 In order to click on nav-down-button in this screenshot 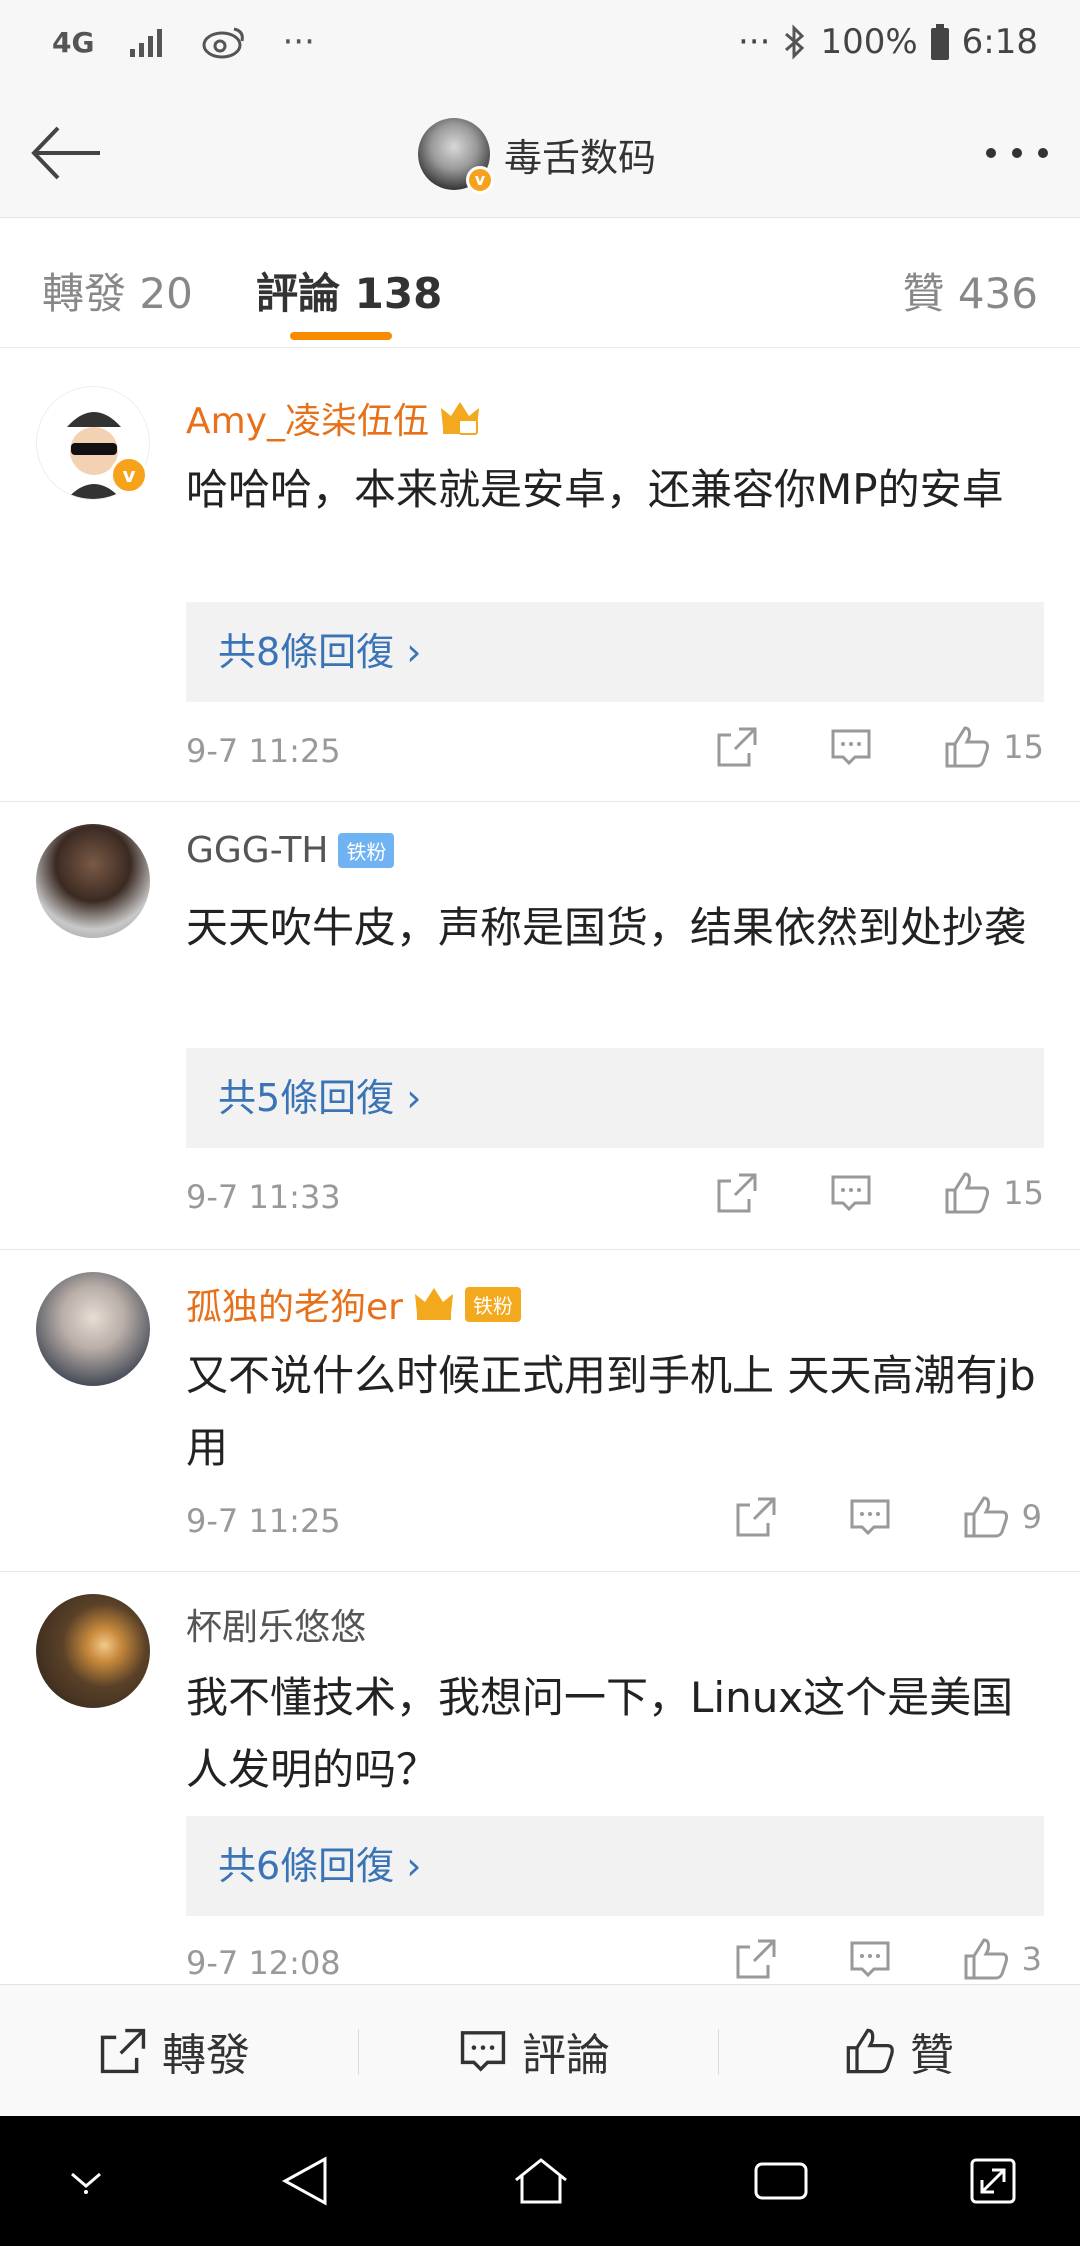, I will do `click(86, 2181)`.